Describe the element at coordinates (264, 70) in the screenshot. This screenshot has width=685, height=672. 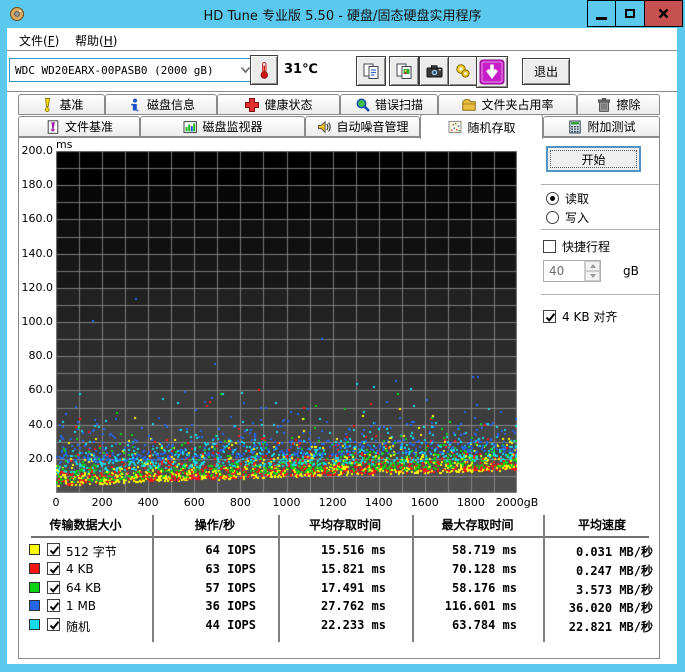
I see `temperature-button` at that location.